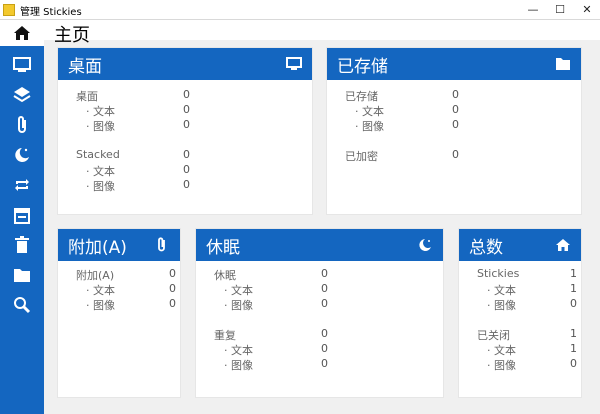  I want to click on sidebar-item-search, so click(22, 305).